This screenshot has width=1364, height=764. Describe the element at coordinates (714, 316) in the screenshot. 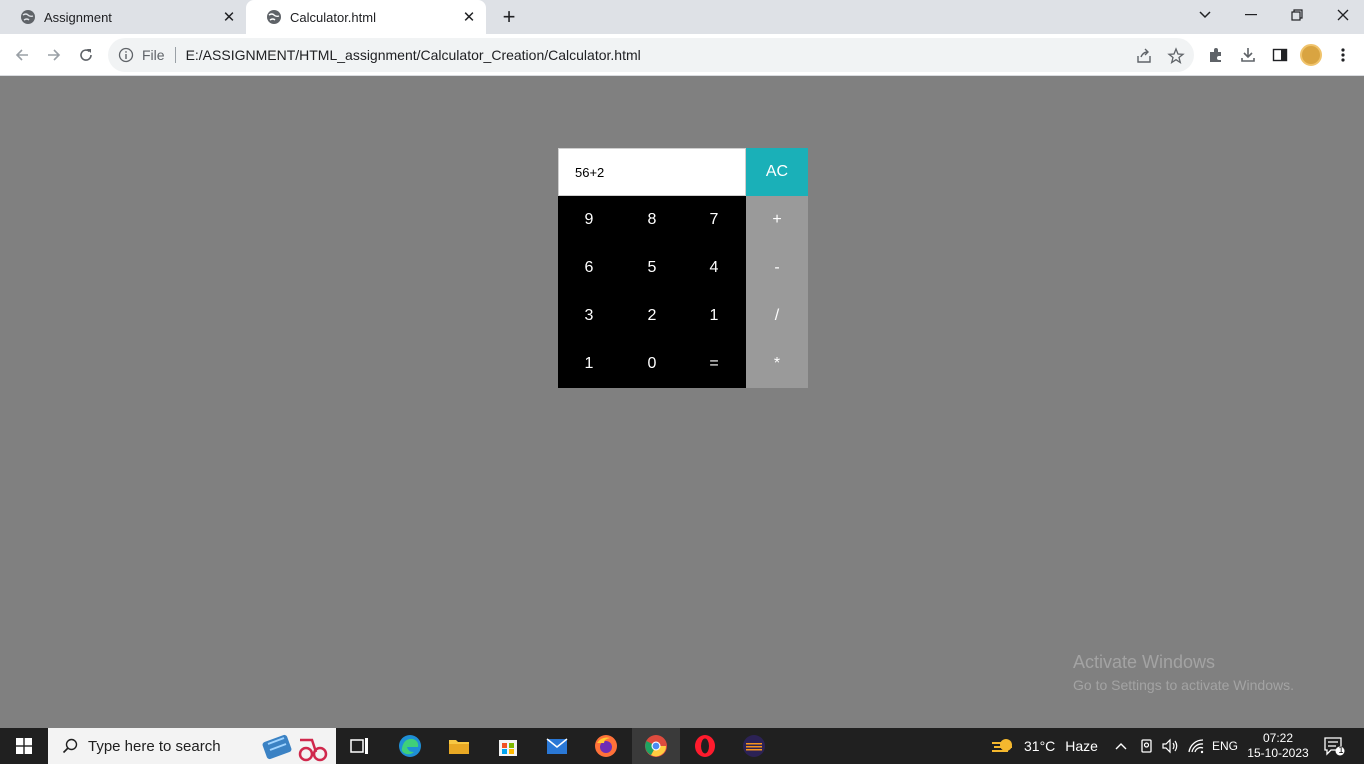

I see `key-1: 1` at that location.